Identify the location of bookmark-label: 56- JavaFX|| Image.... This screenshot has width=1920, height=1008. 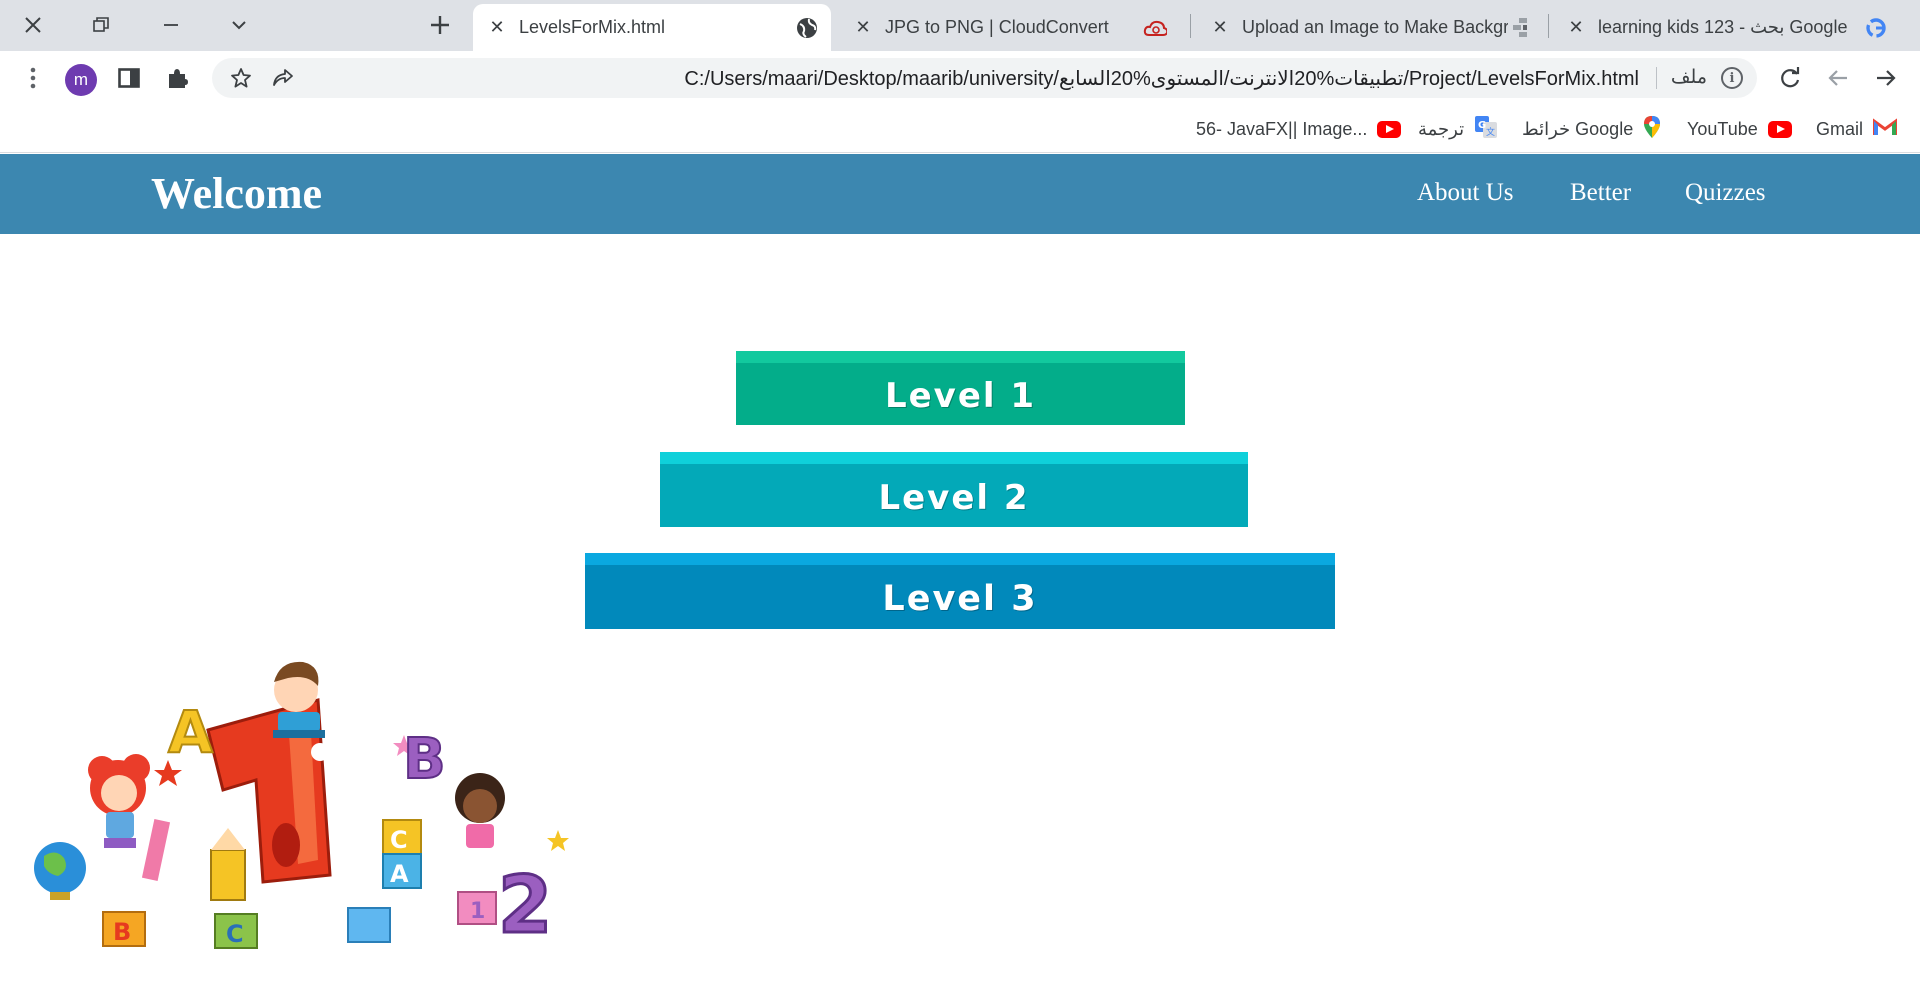
(1282, 128).